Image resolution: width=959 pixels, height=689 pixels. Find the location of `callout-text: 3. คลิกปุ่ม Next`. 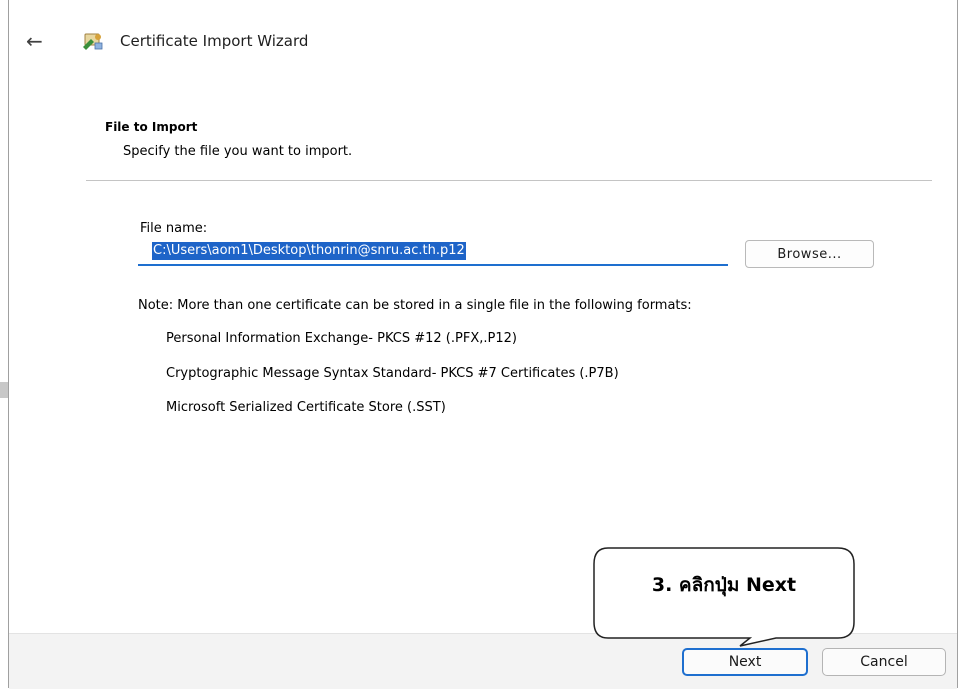

callout-text: 3. คลิกปุ่ม Next is located at coordinates (724, 585).